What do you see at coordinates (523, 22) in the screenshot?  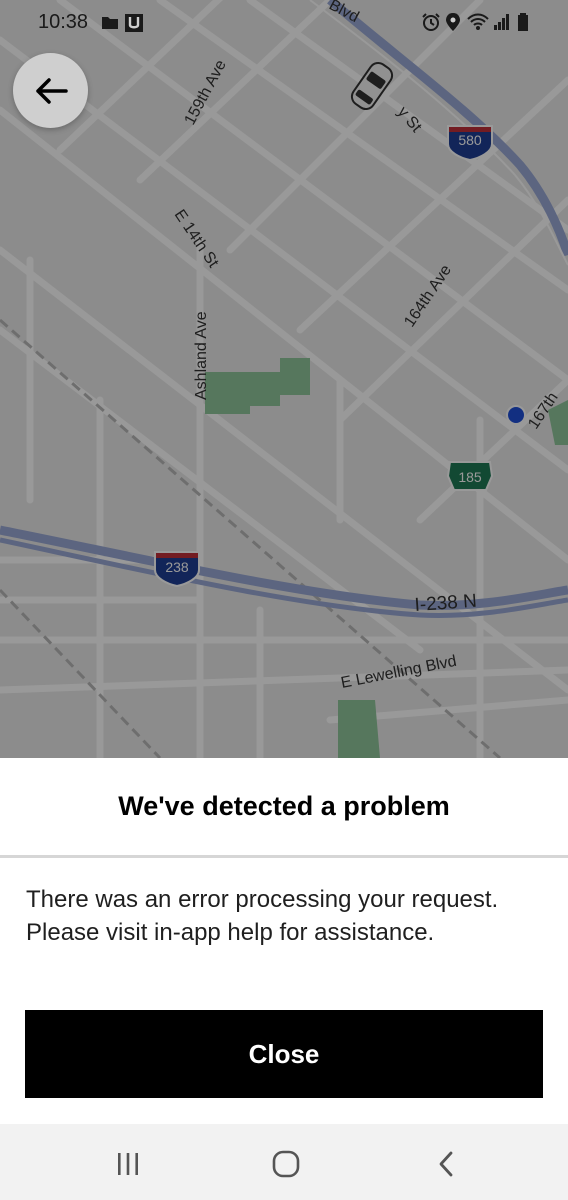 I see `battery-icon` at bounding box center [523, 22].